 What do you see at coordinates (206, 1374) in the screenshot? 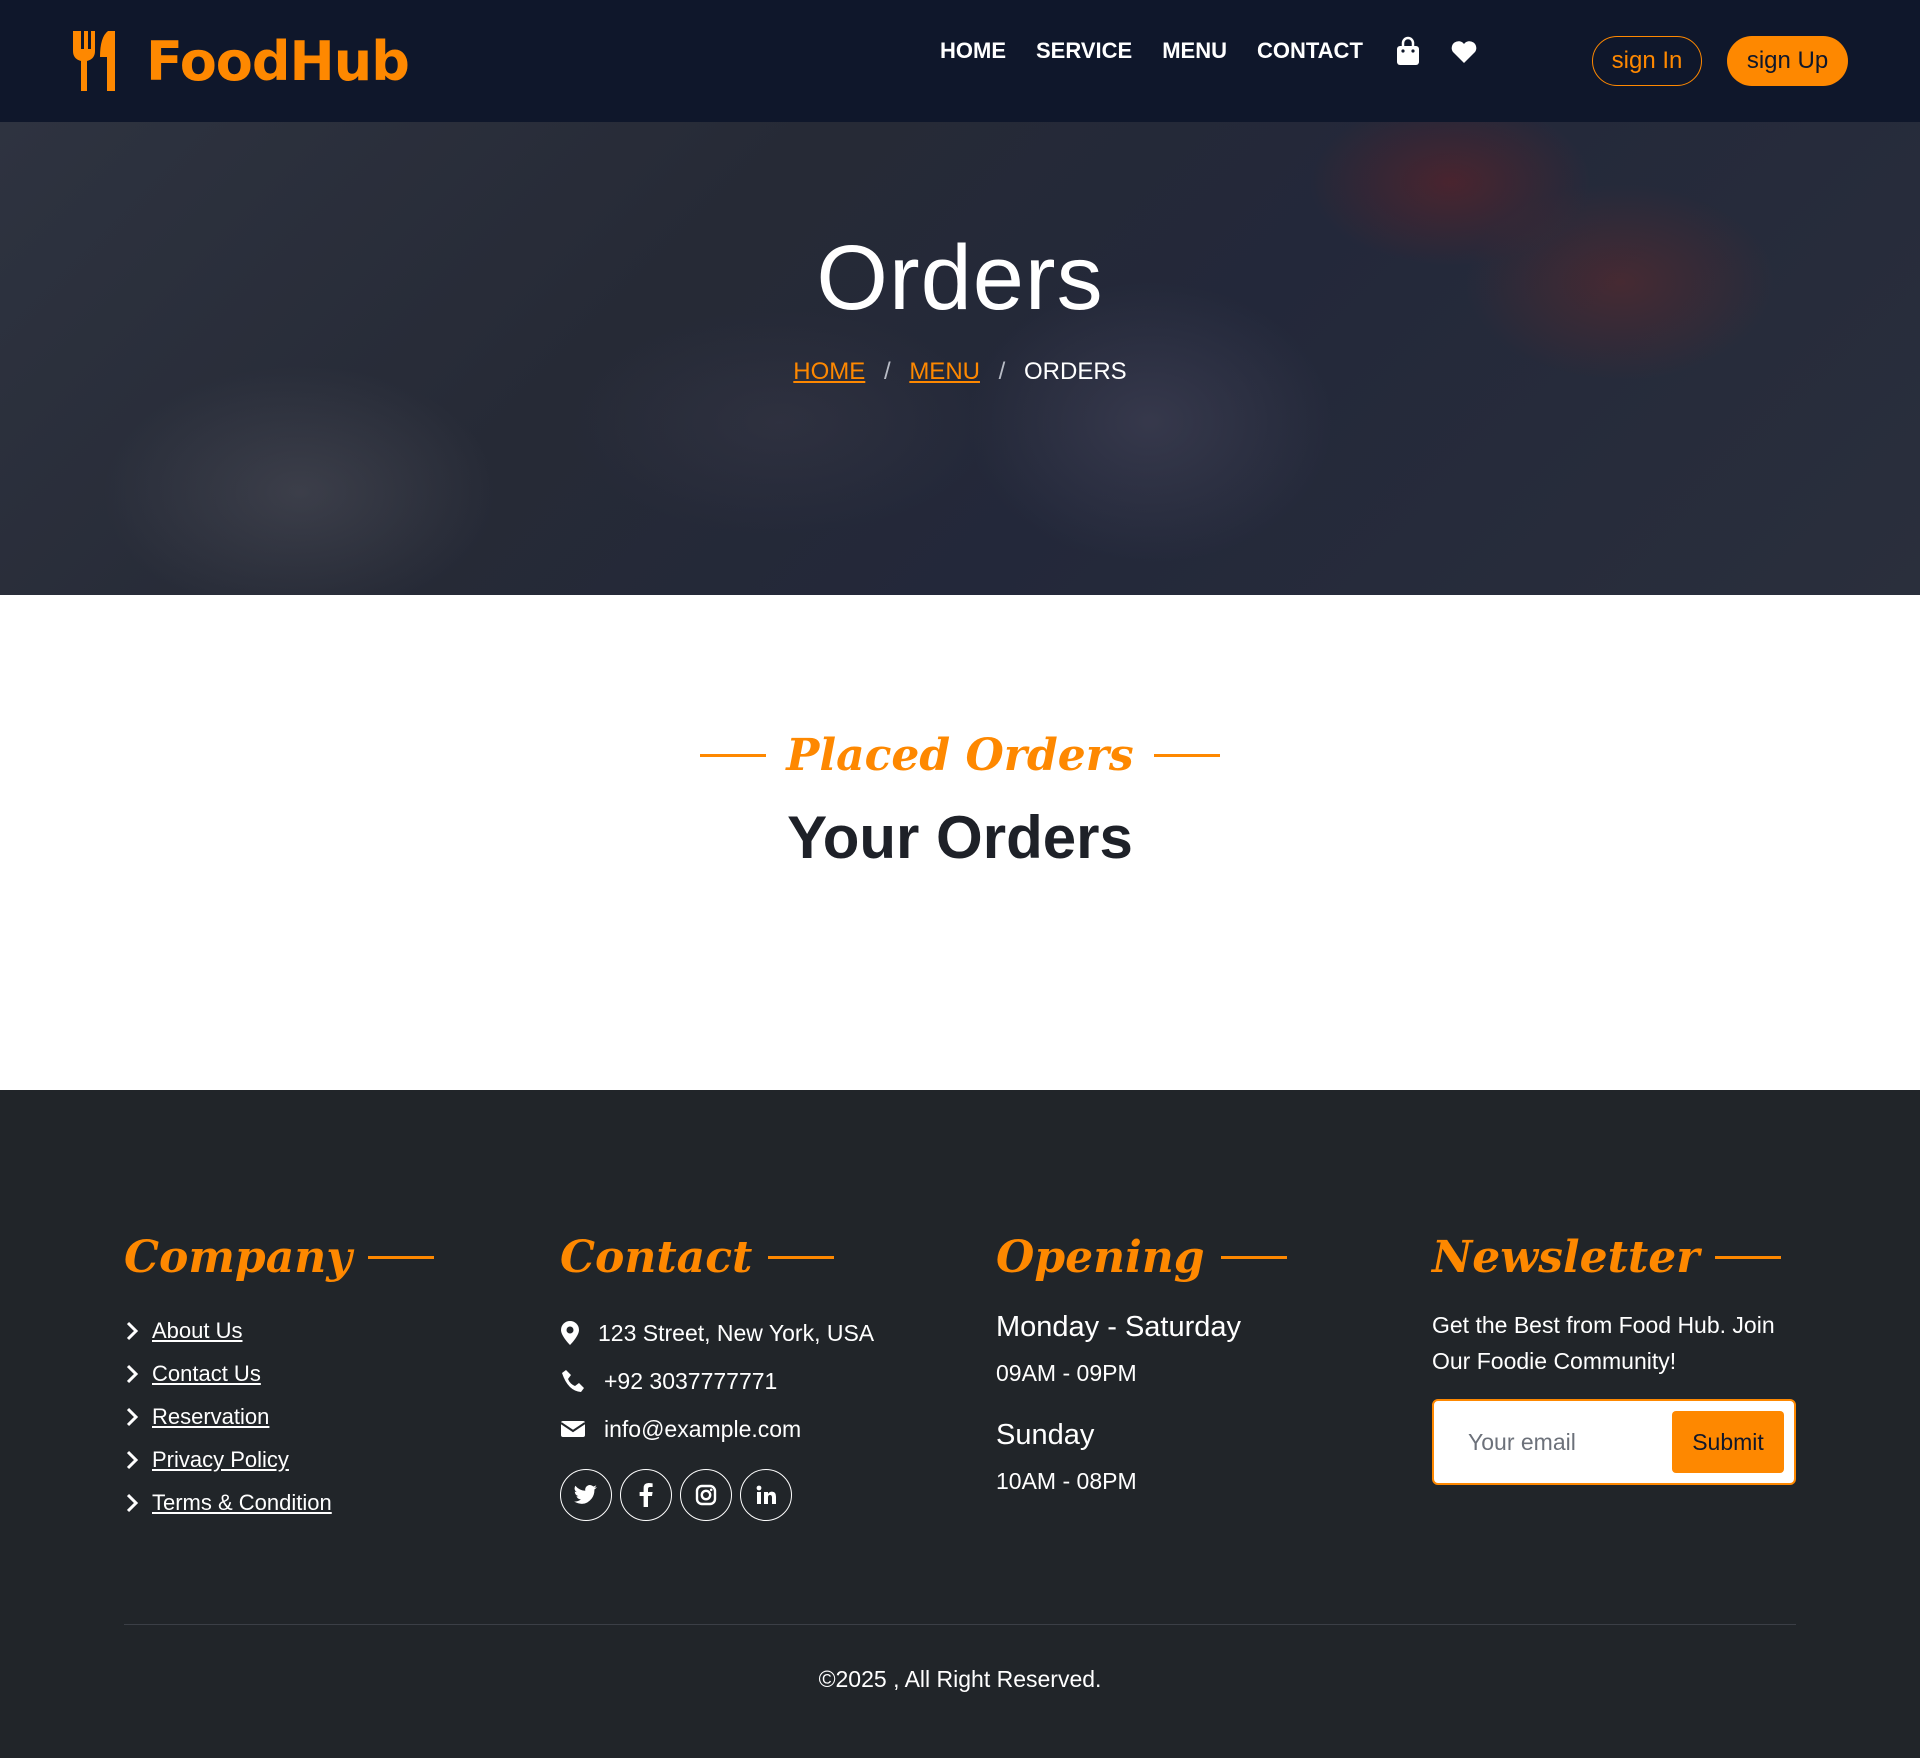
I see `footer-link-contact: Contact Us` at bounding box center [206, 1374].